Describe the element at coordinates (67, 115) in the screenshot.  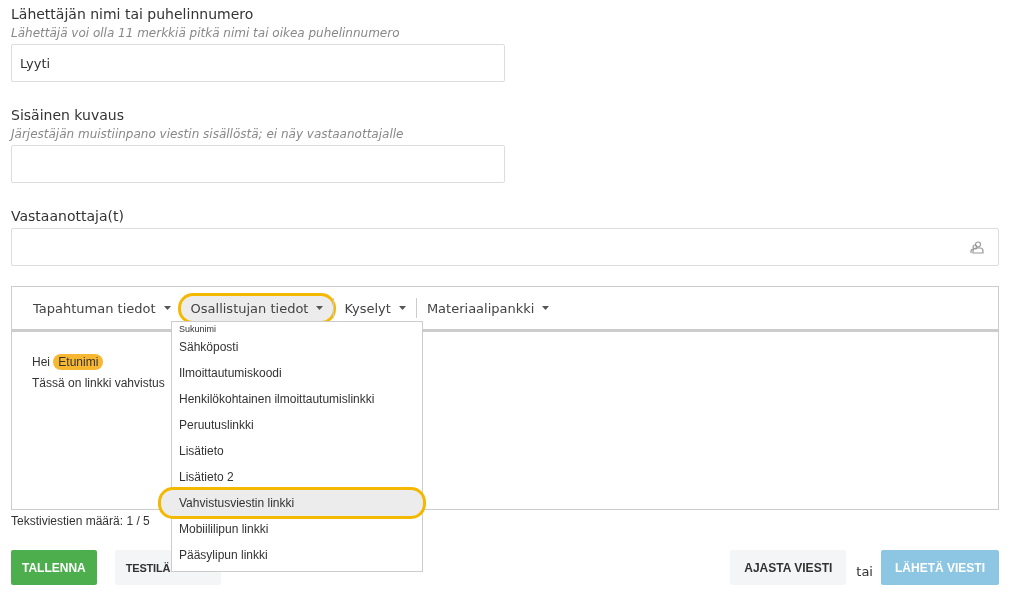
I see `field-label: Sisäinen kuvaus` at that location.